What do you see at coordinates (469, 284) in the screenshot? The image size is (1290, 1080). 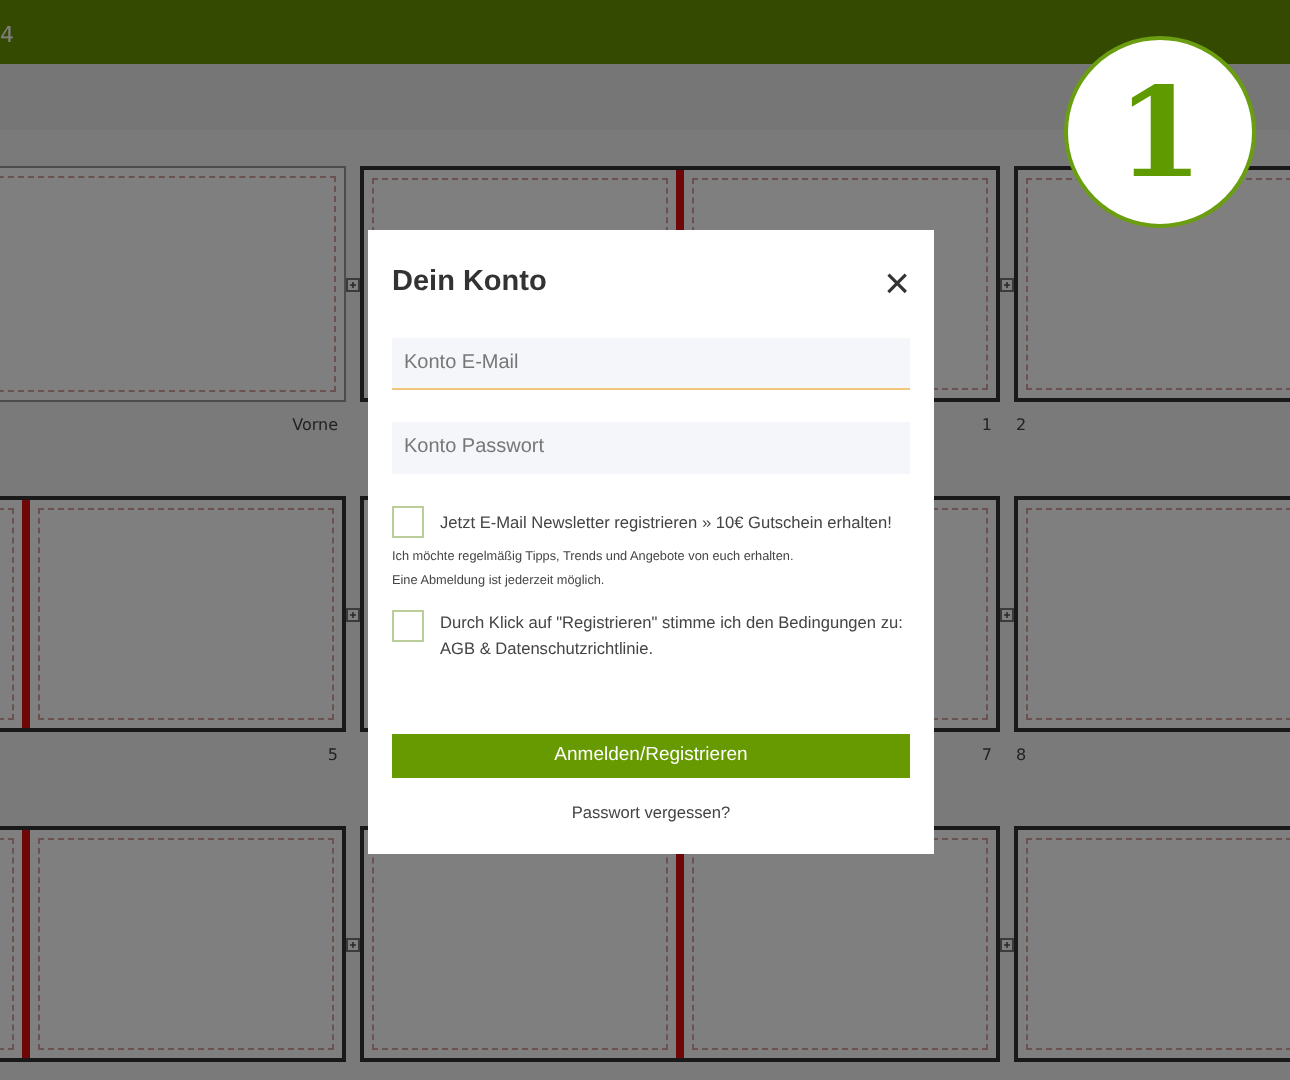 I see `dialog-title: Dein Konto` at bounding box center [469, 284].